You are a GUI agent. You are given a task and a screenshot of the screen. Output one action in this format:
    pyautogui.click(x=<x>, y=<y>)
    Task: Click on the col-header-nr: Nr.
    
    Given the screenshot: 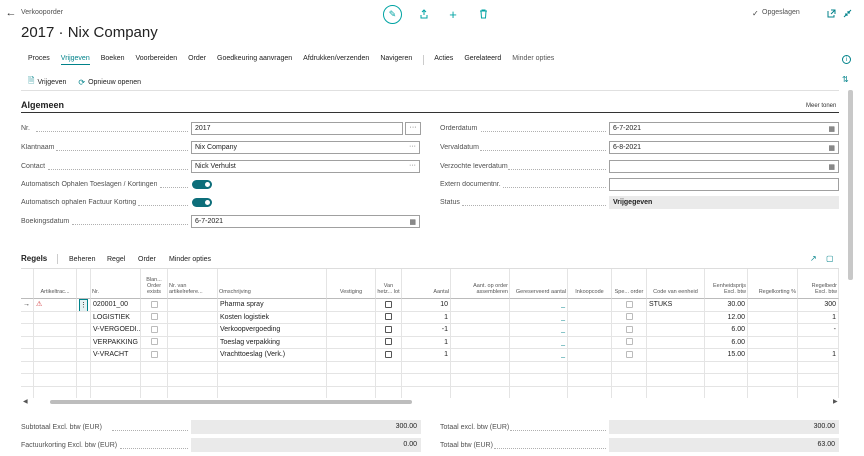 What is the action you would take?
    pyautogui.click(x=116, y=284)
    